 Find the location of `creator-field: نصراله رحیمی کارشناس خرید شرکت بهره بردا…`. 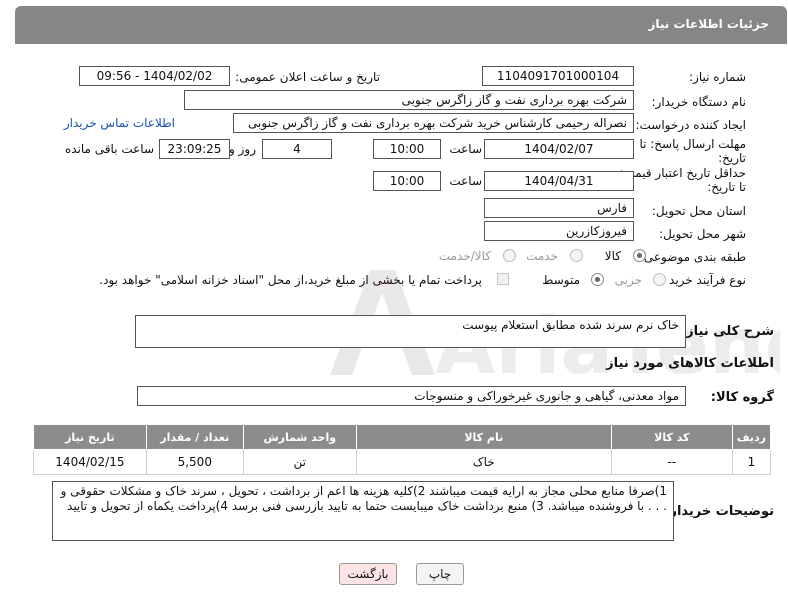

creator-field: نصراله رحیمی کارشناس خرید شرکت بهره بردا… is located at coordinates (433, 123).